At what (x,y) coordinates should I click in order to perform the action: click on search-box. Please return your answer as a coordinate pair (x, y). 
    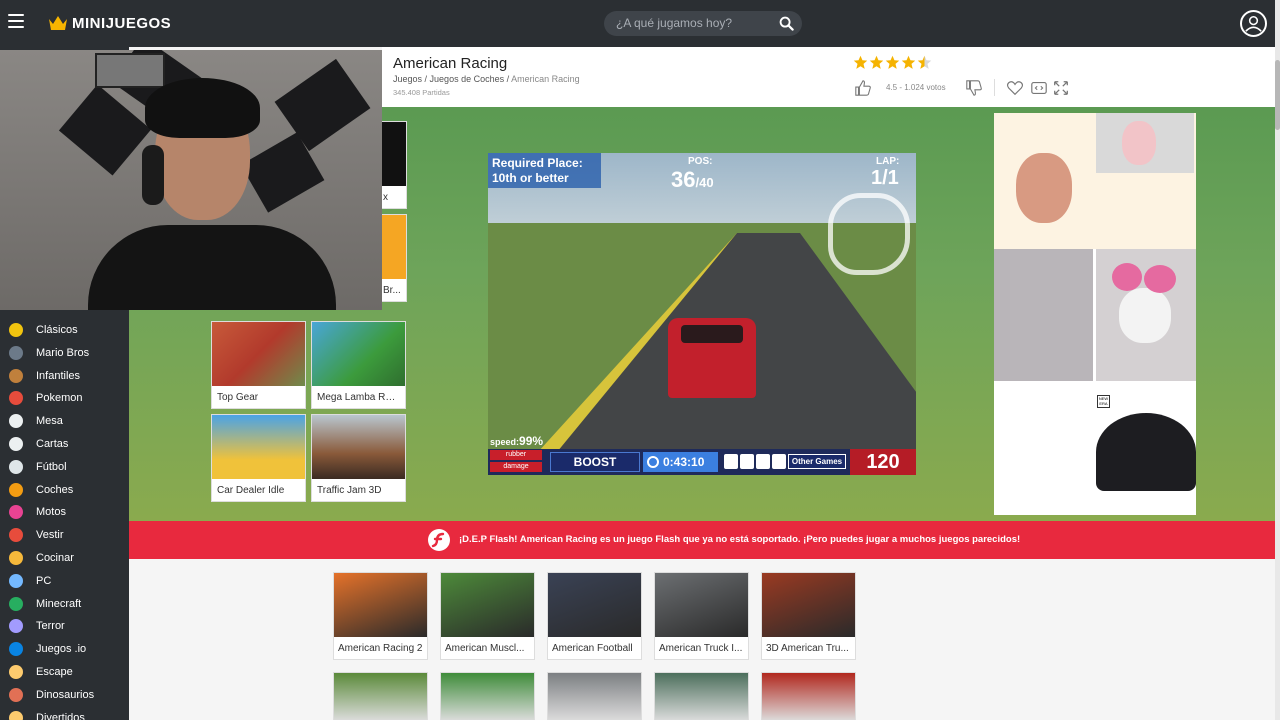
    Looking at the image, I should click on (703, 23).